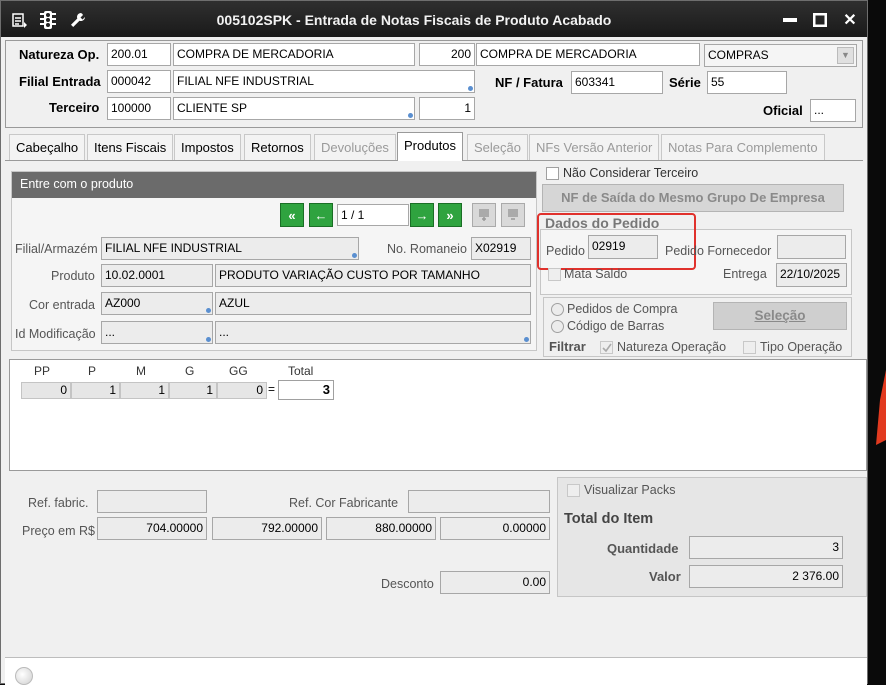 This screenshot has width=886, height=685. What do you see at coordinates (588, 54) in the screenshot?
I see `natureza-desc2-field: COMPRA DE MERCADORIA` at bounding box center [588, 54].